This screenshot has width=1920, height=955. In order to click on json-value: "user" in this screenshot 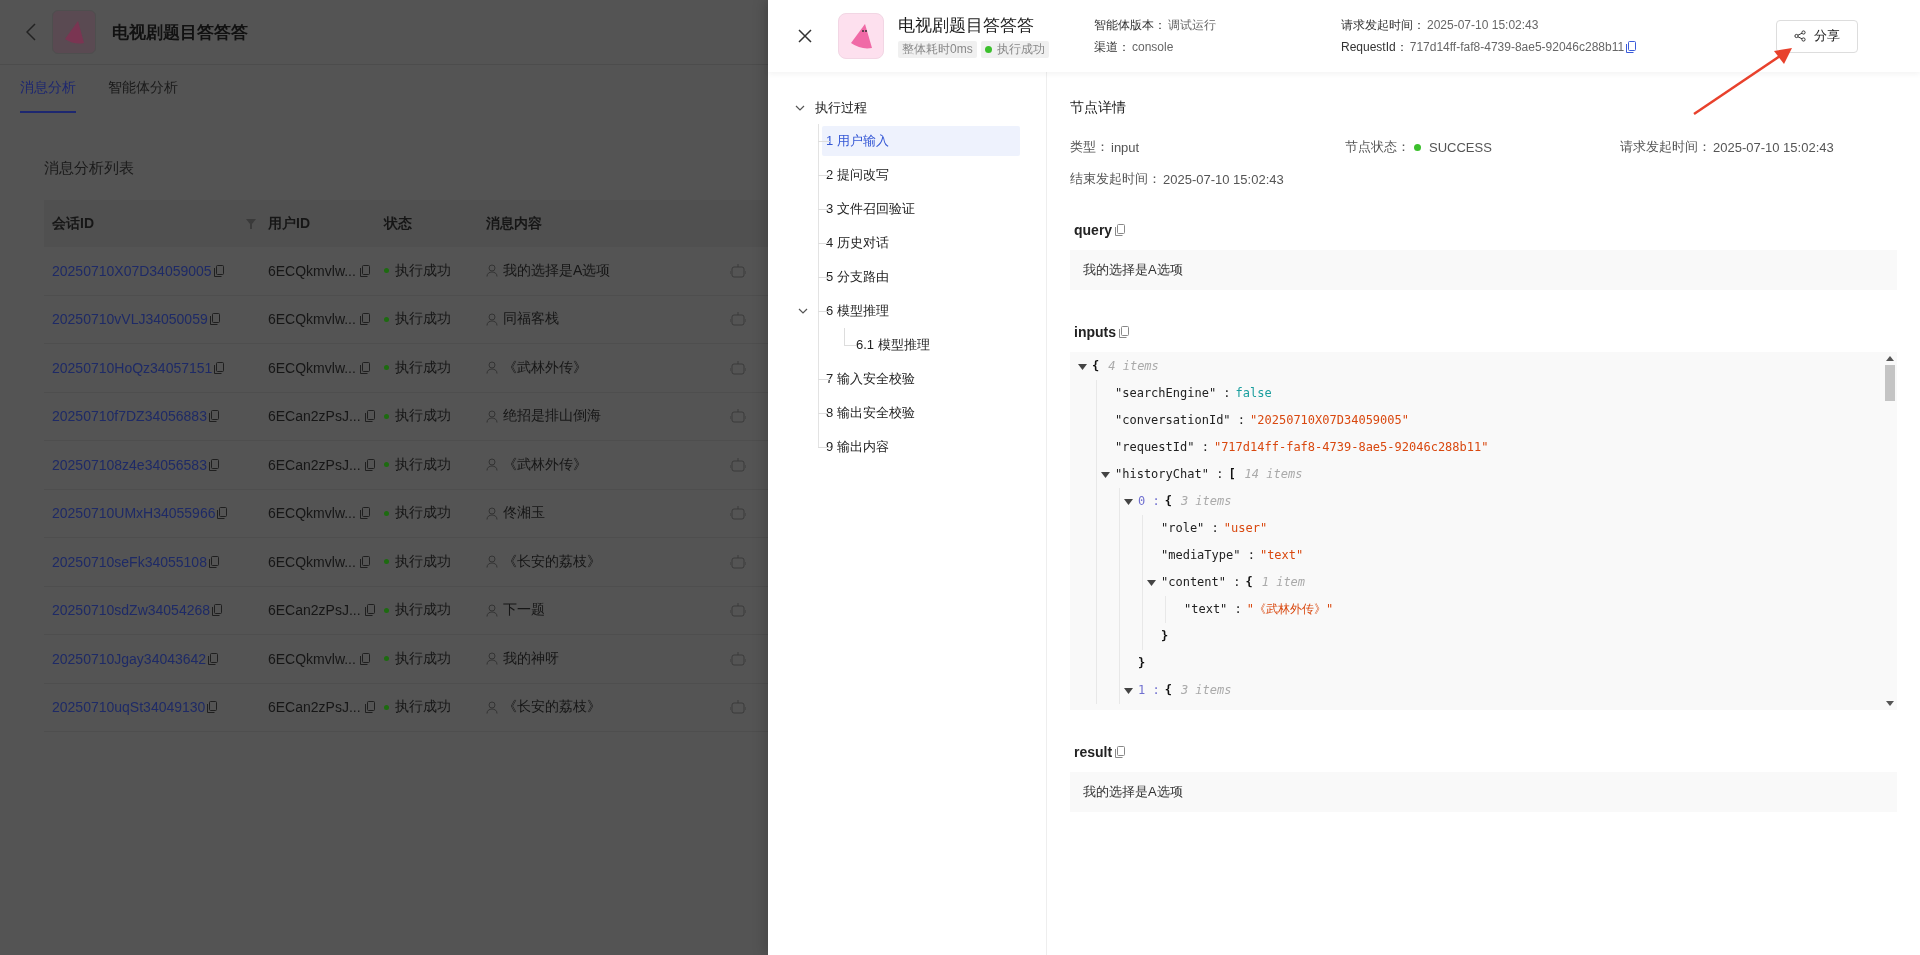, I will do `click(1245, 528)`.